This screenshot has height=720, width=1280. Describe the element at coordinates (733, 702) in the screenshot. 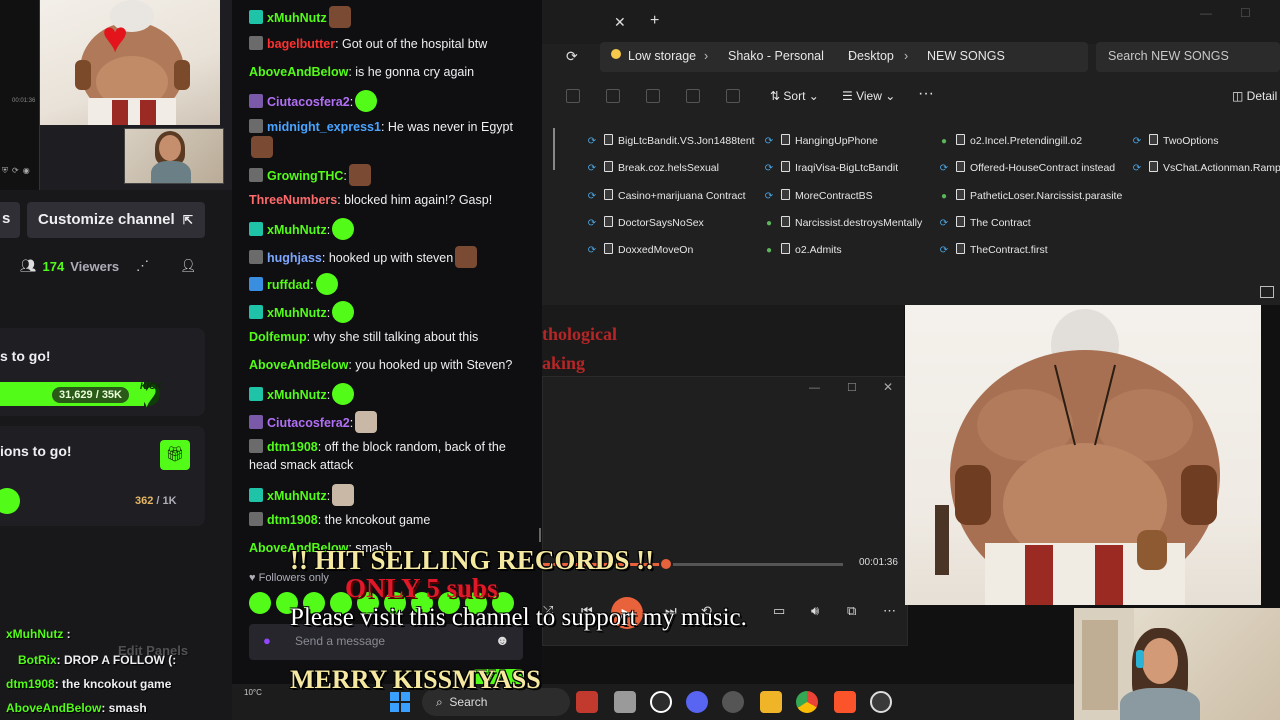

I see `obs-icon` at that location.